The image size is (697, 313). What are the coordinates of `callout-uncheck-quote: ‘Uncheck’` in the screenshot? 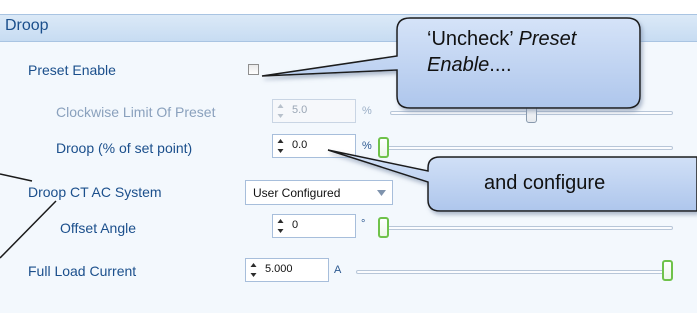 It's located at (470, 39).